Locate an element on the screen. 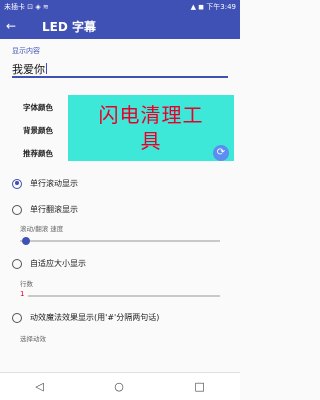 This screenshot has width=320, height=400. rows-slider is located at coordinates (124, 296).